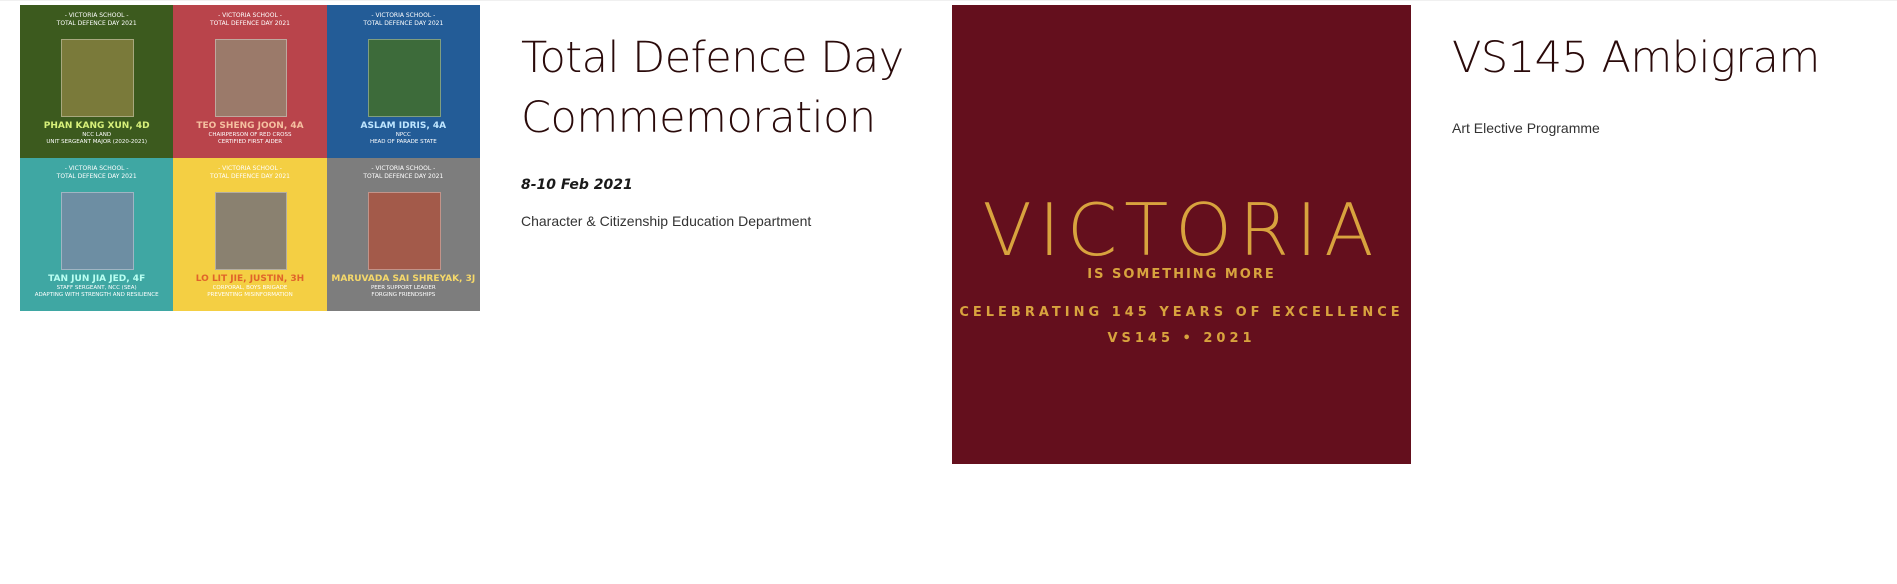 The width and height of the screenshot is (1897, 584). Describe the element at coordinates (1181, 312) in the screenshot. I see `celebrating-text: CELEBRATING 145 YEARS OF EXCELLENCE` at that location.